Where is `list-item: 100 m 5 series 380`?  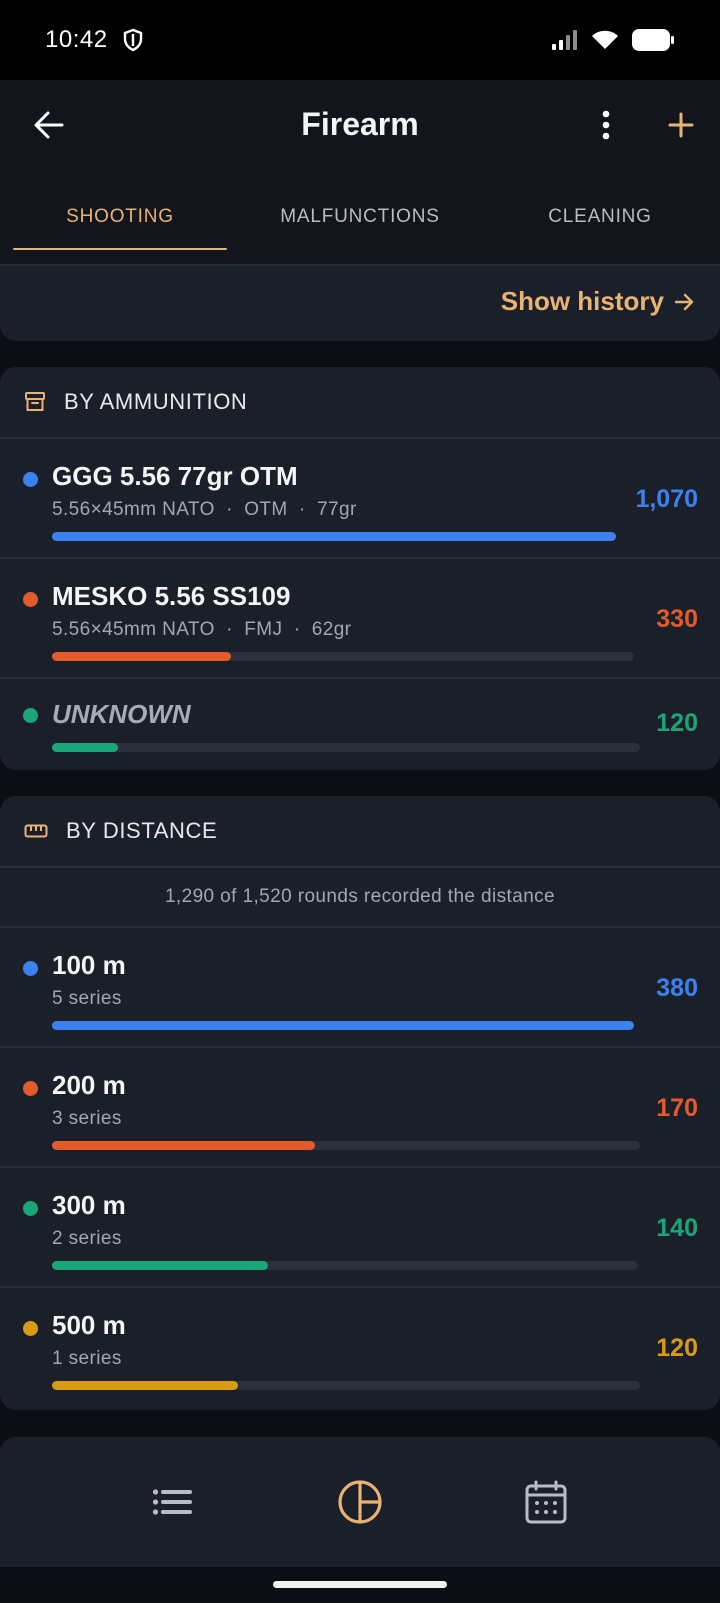 list-item: 100 m 5 series 380 is located at coordinates (360, 988).